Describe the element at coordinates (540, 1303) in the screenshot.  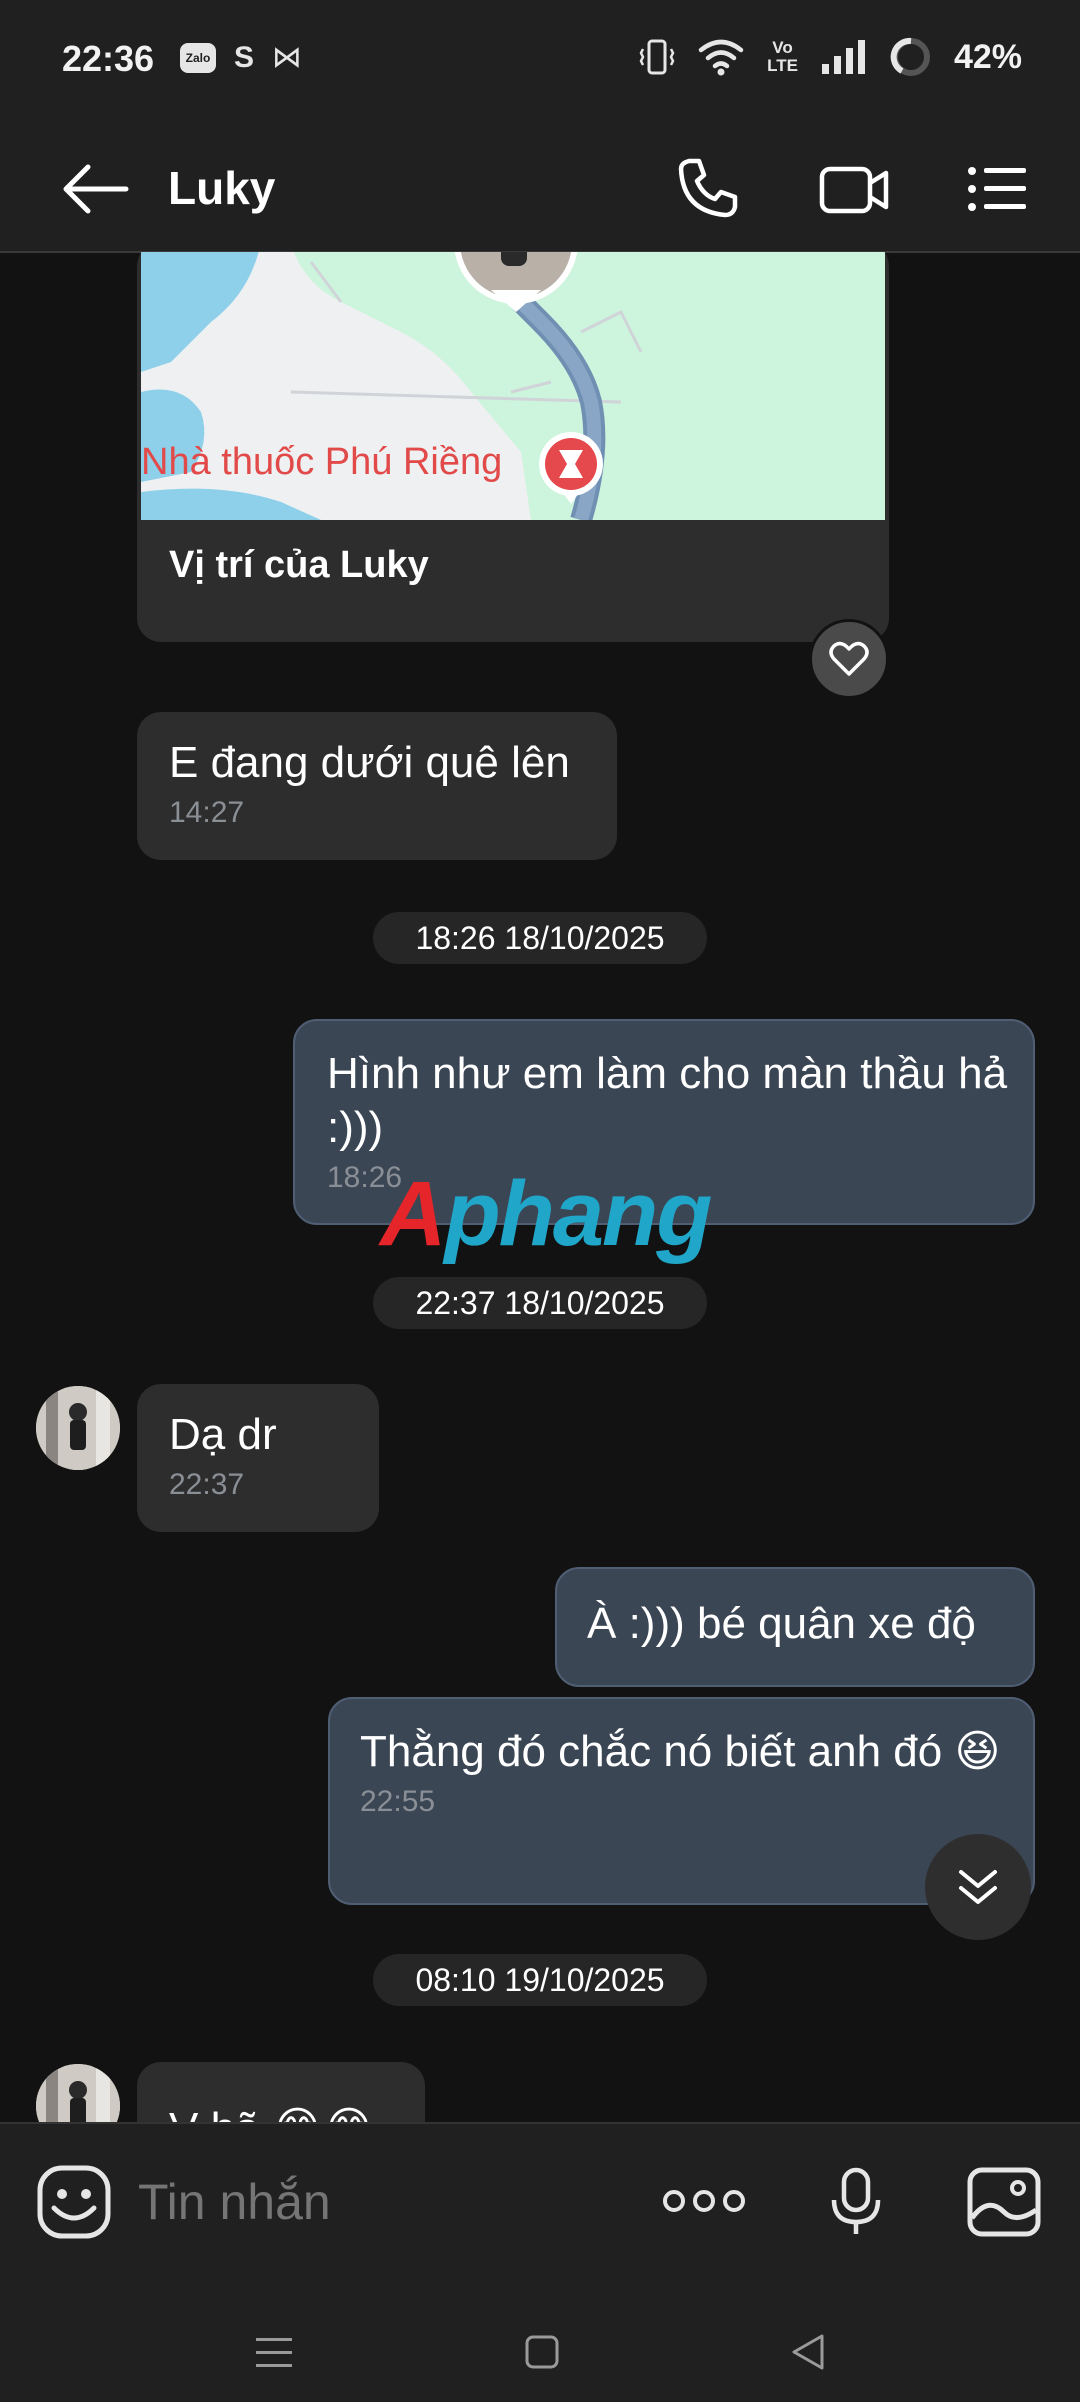
I see `date-separator: 22:37 18/10/2025` at that location.